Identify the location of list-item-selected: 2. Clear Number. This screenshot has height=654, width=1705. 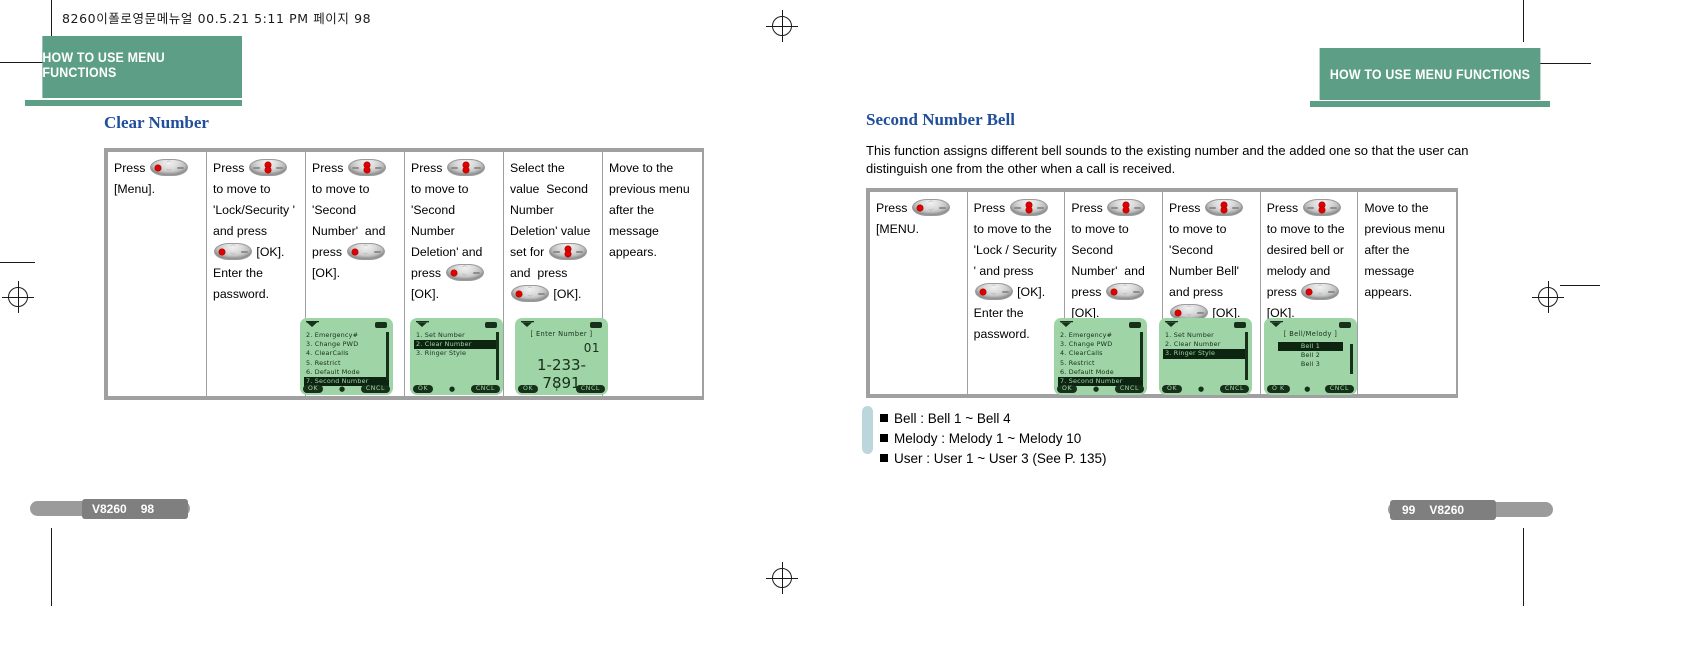
(456, 345).